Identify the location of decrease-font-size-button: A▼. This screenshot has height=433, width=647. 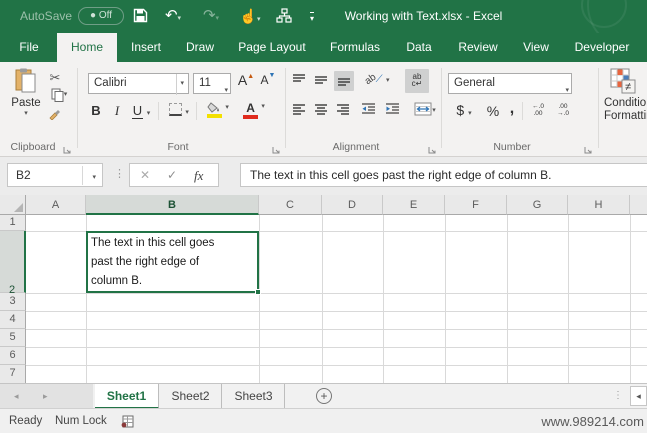
(268, 79).